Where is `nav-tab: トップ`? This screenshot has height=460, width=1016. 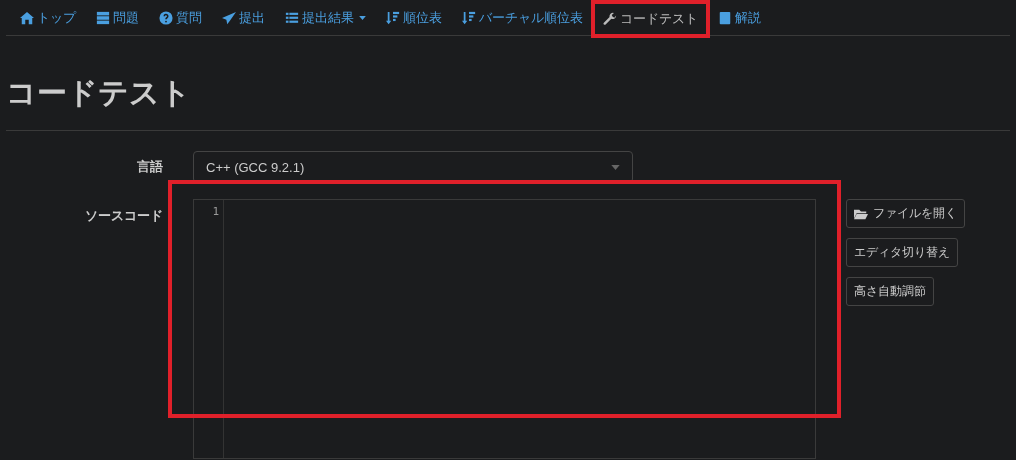 nav-tab: トップ is located at coordinates (48, 17).